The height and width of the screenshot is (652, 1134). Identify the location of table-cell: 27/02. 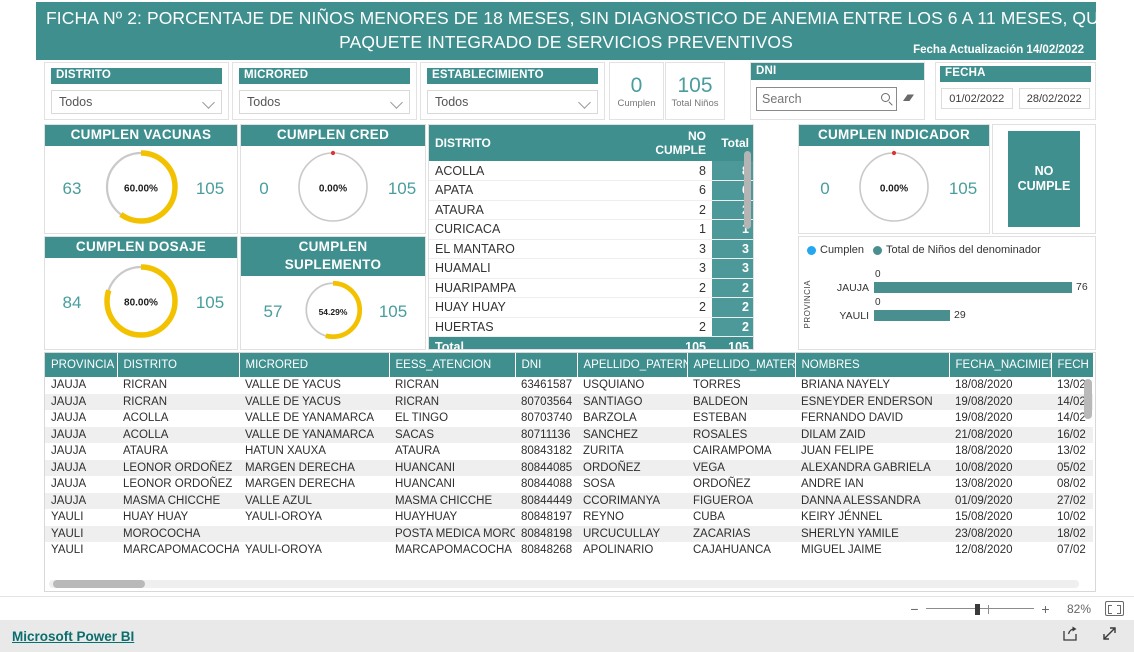
(1072, 500).